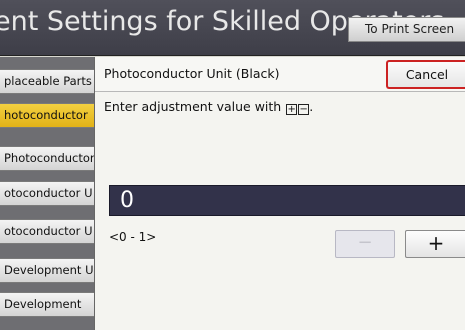 The image size is (465, 330). What do you see at coordinates (365, 244) in the screenshot?
I see `decrement-button: −` at bounding box center [365, 244].